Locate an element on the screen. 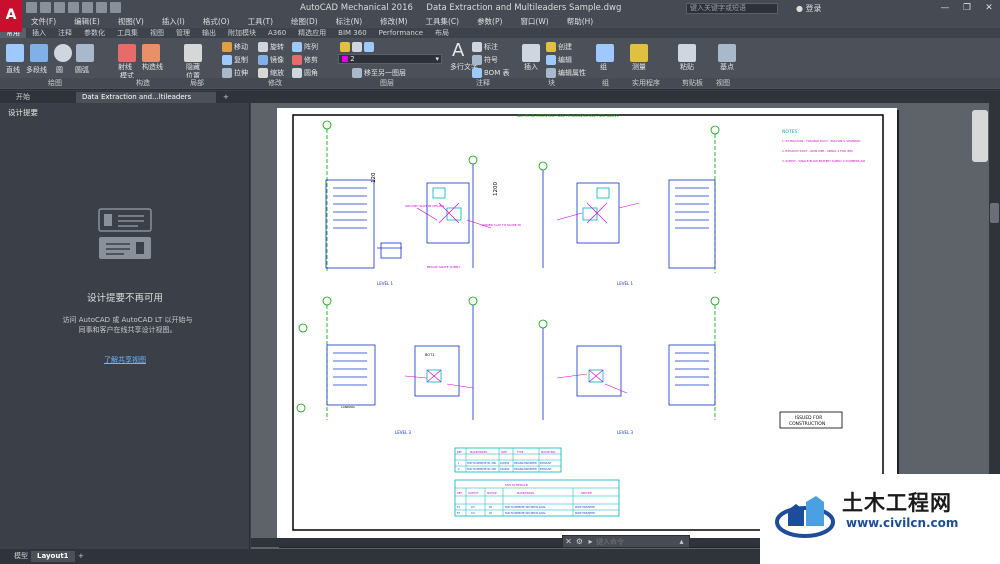 The image size is (1000, 564). menu-item-8: 修改(M) is located at coordinates (393, 22).